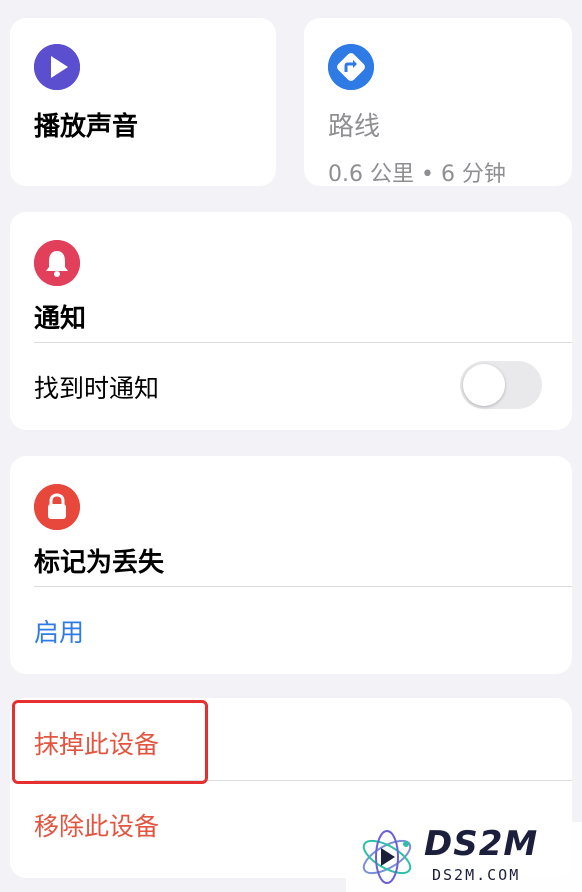 The width and height of the screenshot is (582, 892). Describe the element at coordinates (438, 102) in the screenshot. I see `directions-card: 路线 0.6 公里 • 6 分钟` at that location.